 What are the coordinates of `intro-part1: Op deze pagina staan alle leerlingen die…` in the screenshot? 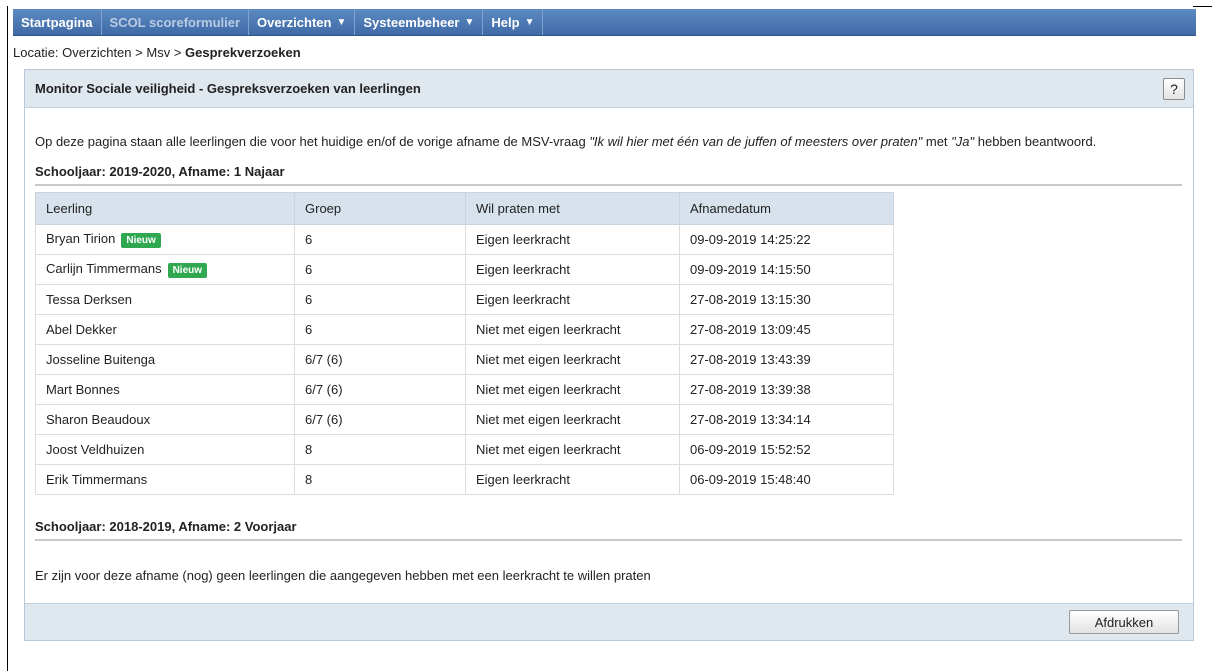 It's located at (312, 141).